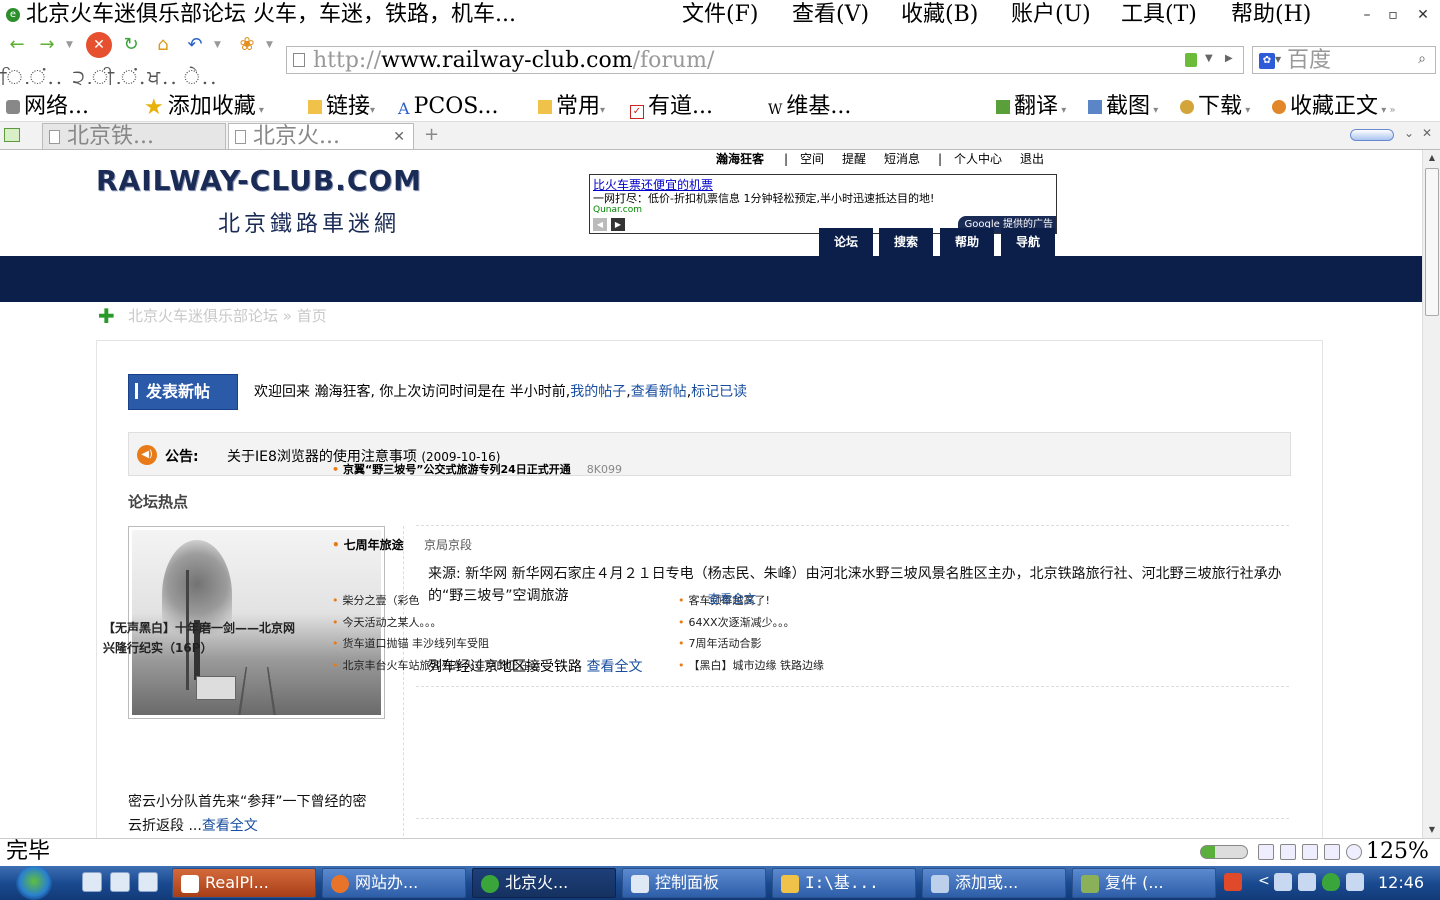  I want to click on restore-button: ▫, so click(1393, 15).